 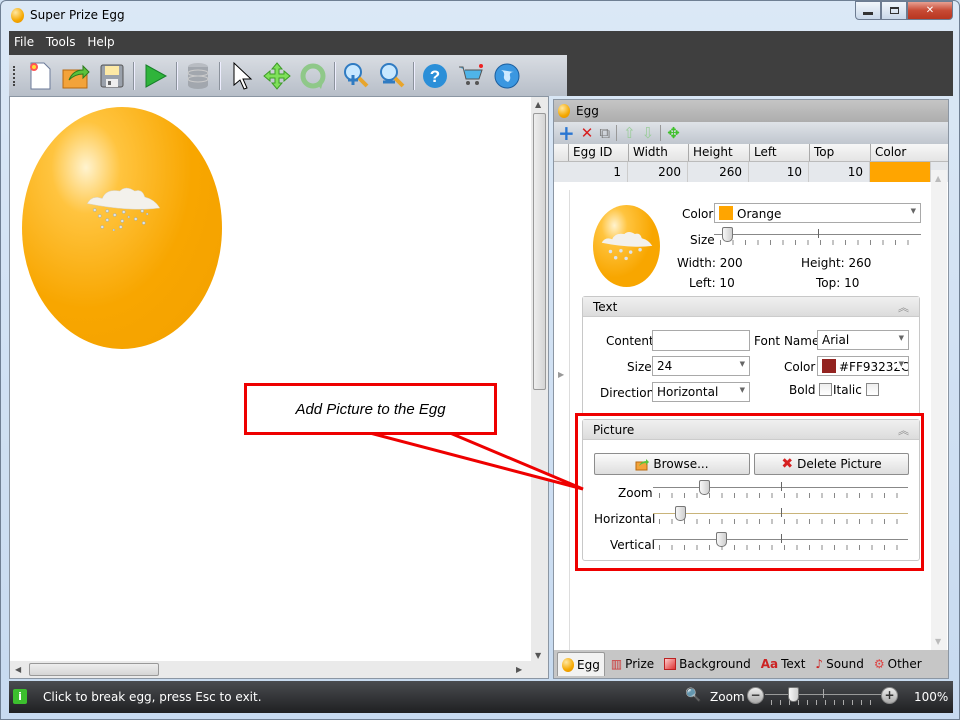 I want to click on annotation-callout: Add Picture to the Egg, so click(x=370, y=409).